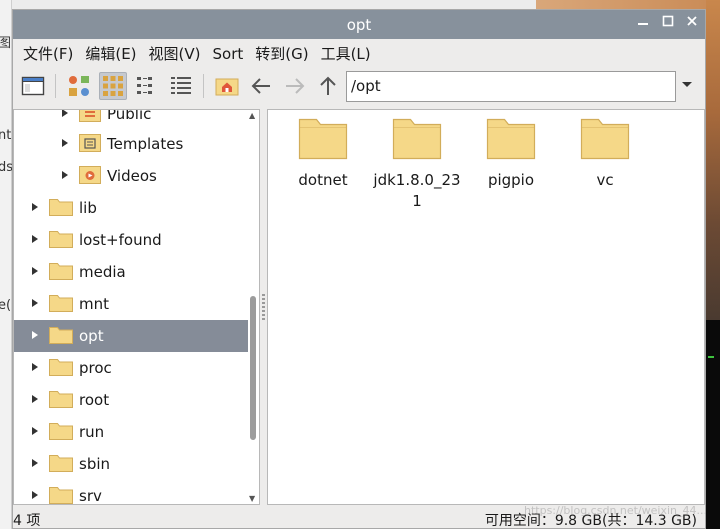 This screenshot has width=720, height=529. I want to click on desktop-background-right, so click(713, 264).